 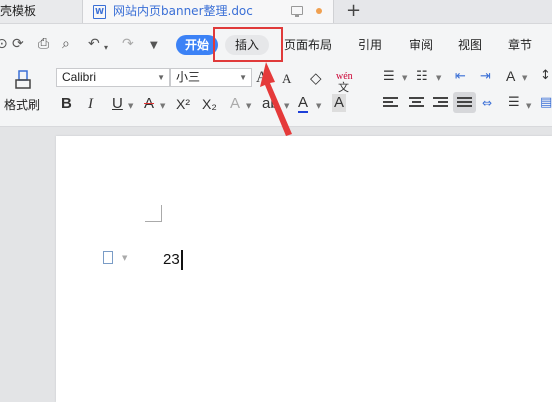 What do you see at coordinates (108, 257) in the screenshot?
I see `paragraph-layout-icon` at bounding box center [108, 257].